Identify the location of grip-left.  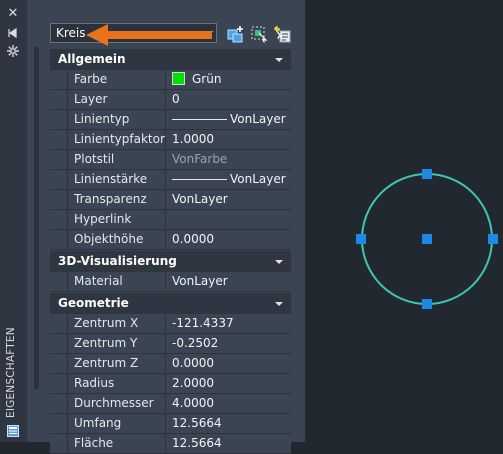
(361, 239).